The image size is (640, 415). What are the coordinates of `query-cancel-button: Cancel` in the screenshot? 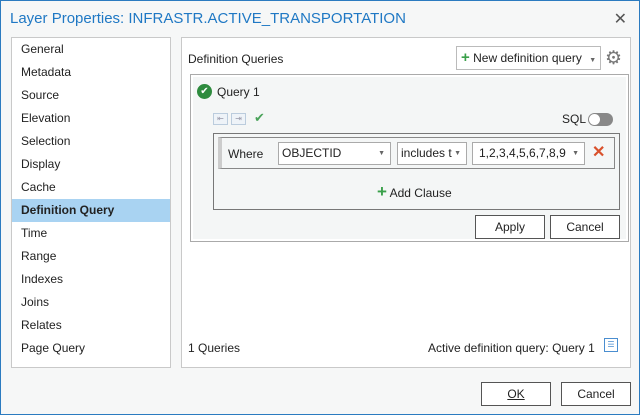 It's located at (585, 227).